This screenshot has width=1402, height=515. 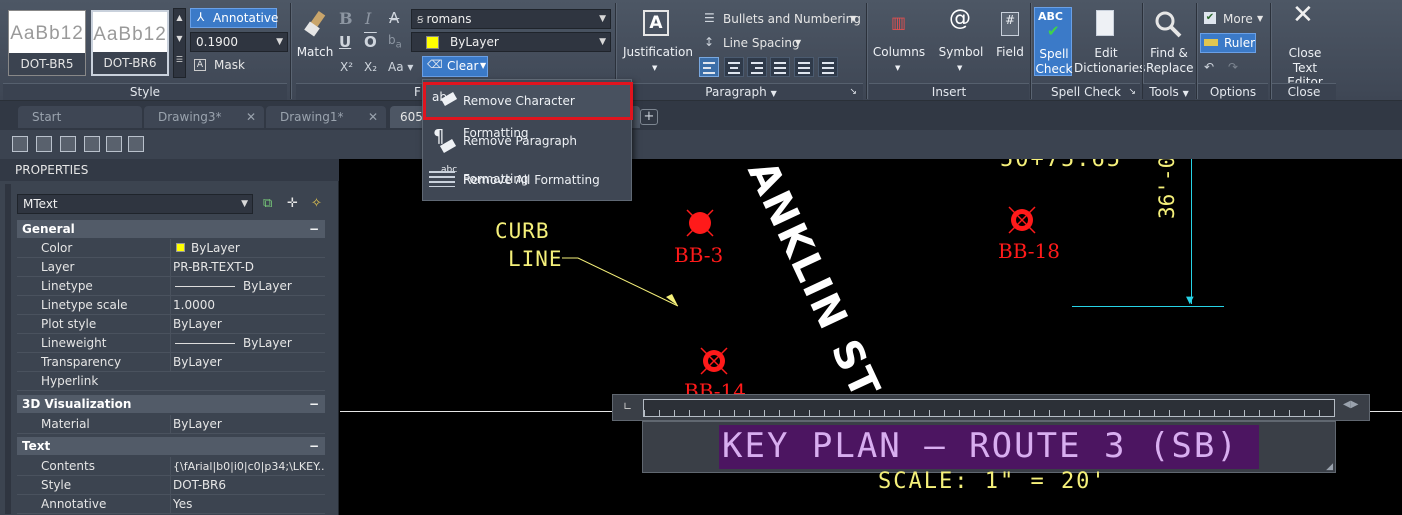 I want to click on bullets-button: ☰ Bullets and Numbering ▼, so click(x=782, y=20).